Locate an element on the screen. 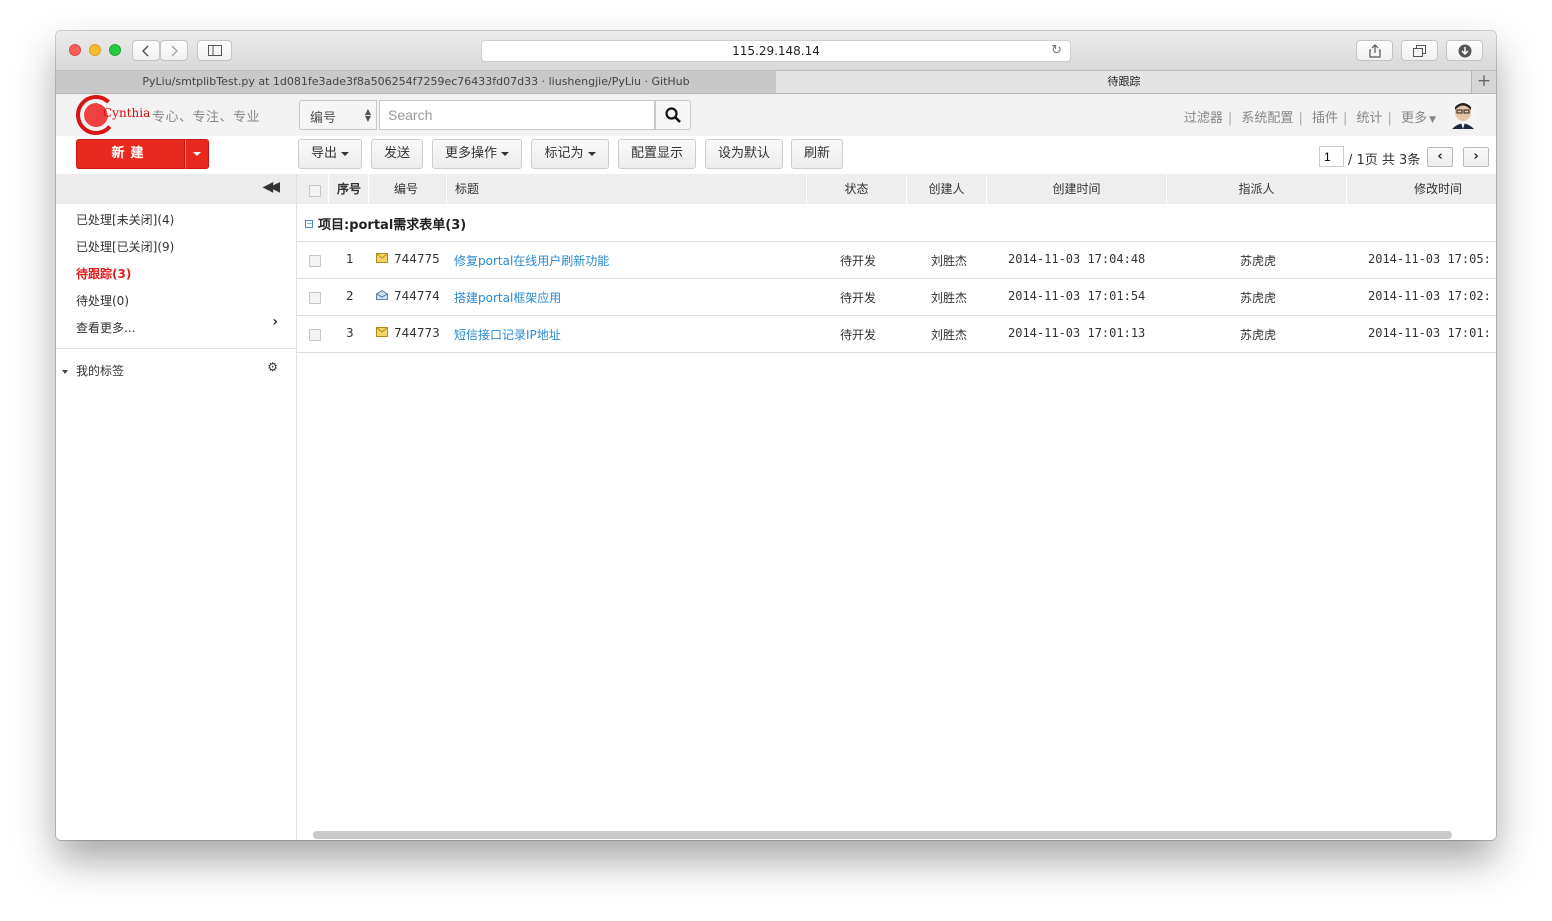  row-created: 2014-11-03 17:01:13 is located at coordinates (1077, 333).